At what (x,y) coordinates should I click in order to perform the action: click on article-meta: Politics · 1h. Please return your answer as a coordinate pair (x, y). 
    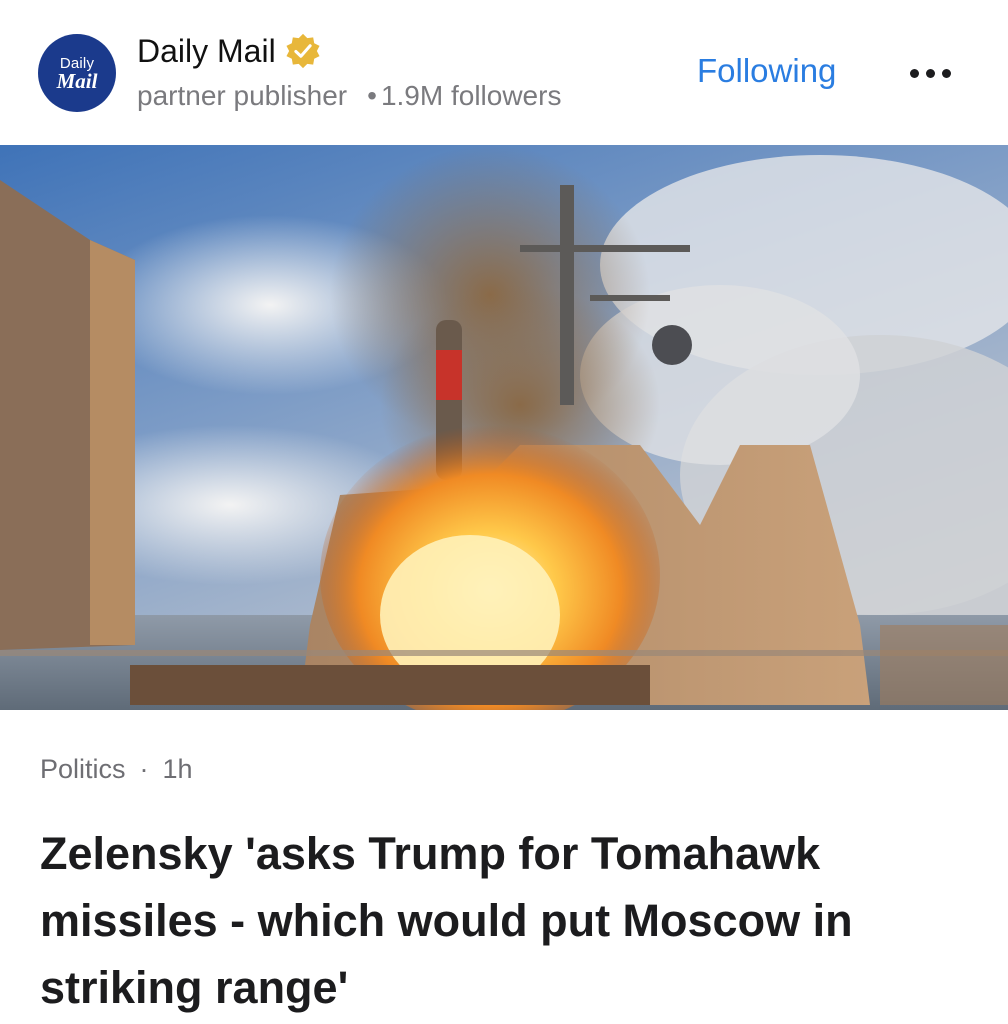
    Looking at the image, I should click on (116, 769).